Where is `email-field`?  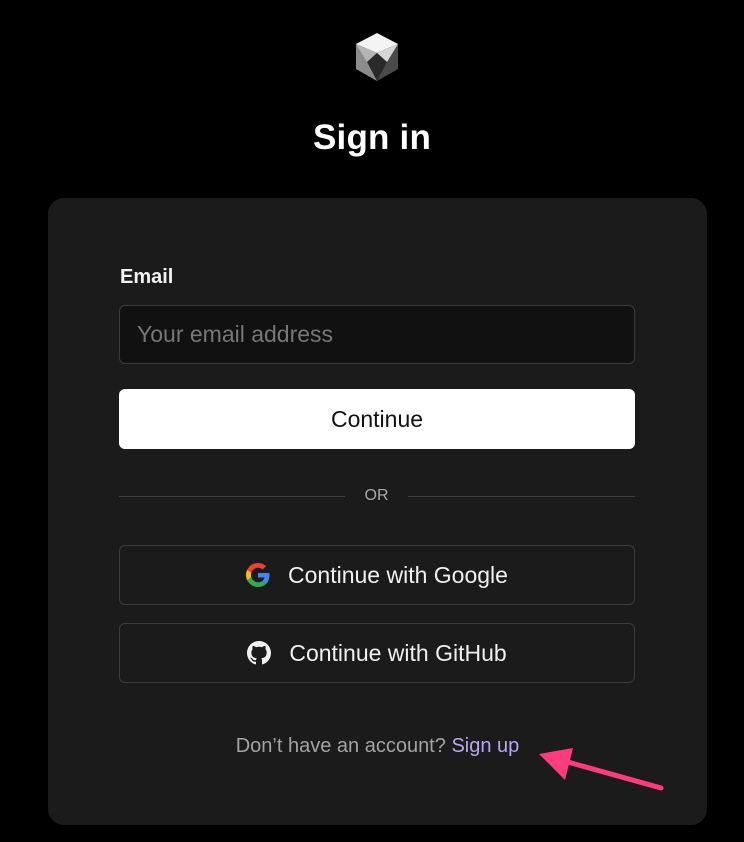
email-field is located at coordinates (377, 334).